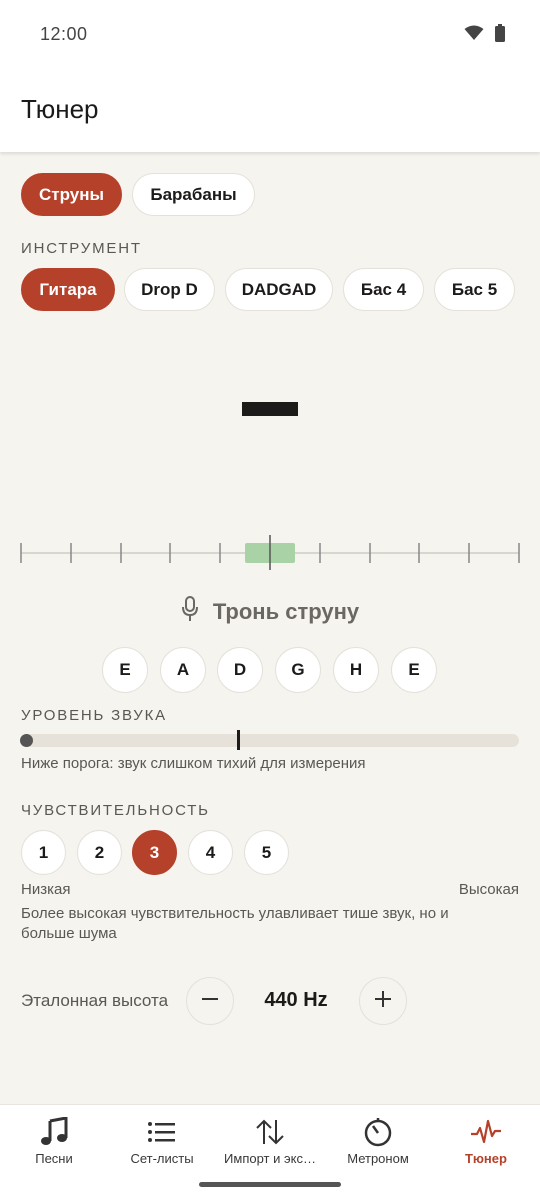  I want to click on microphone-icon, so click(190, 611).